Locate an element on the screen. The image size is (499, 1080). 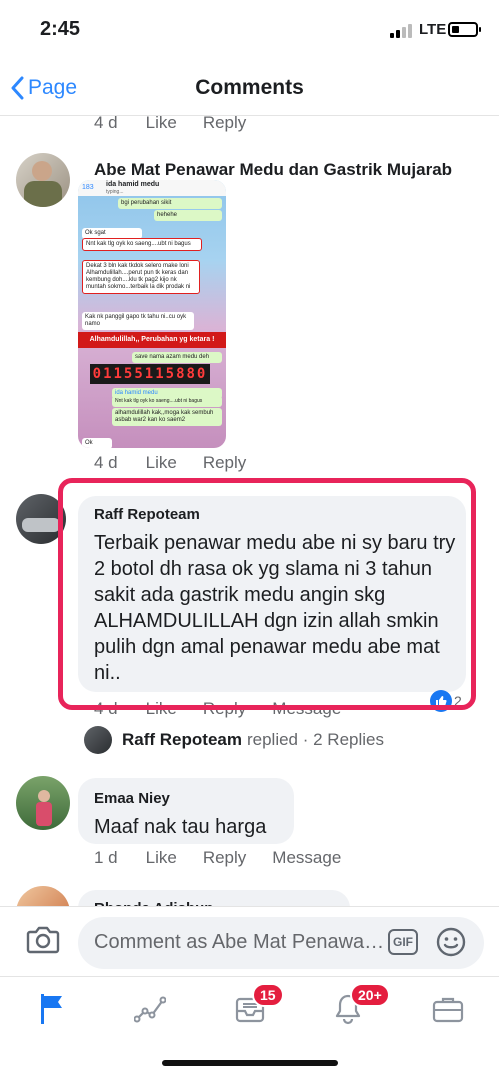
emoji-icon is located at coordinates (451, 944).